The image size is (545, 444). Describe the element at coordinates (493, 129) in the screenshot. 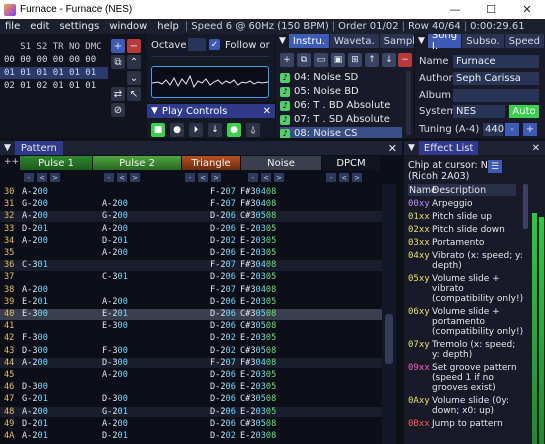

I see `tuning-input: 440` at that location.